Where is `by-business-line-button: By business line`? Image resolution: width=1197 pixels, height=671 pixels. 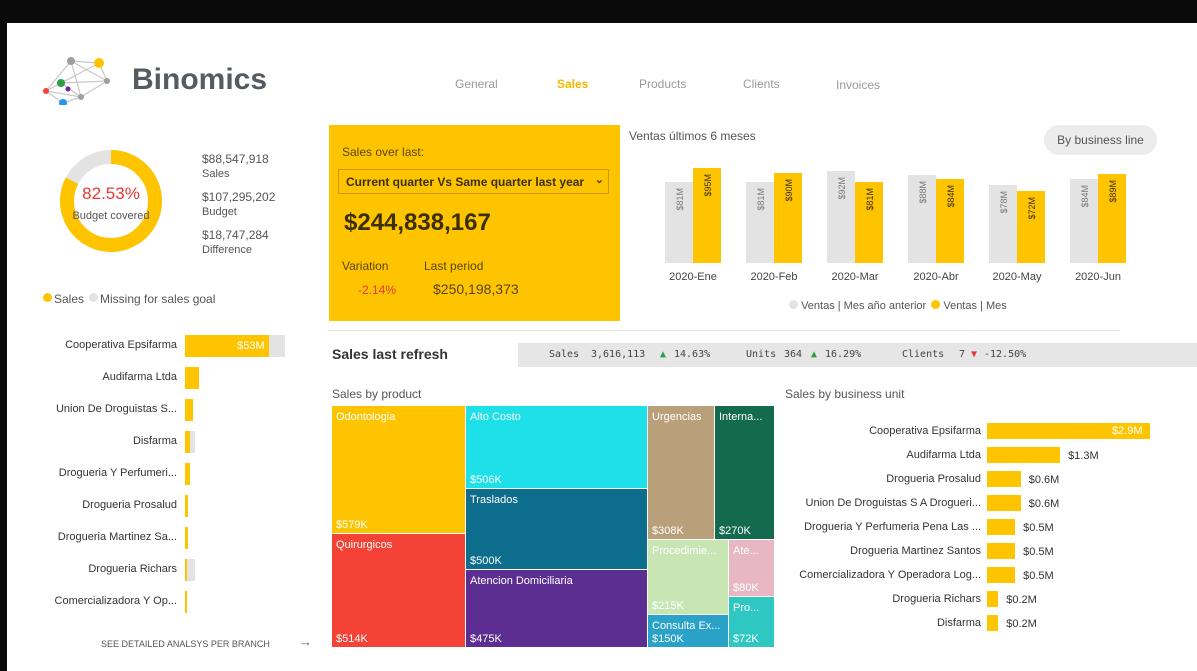
by-business-line-button: By business line is located at coordinates (1100, 140).